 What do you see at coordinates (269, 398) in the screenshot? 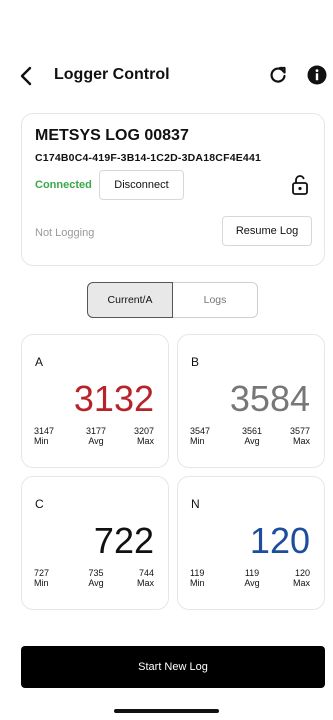
I see `meter-value: 3584` at bounding box center [269, 398].